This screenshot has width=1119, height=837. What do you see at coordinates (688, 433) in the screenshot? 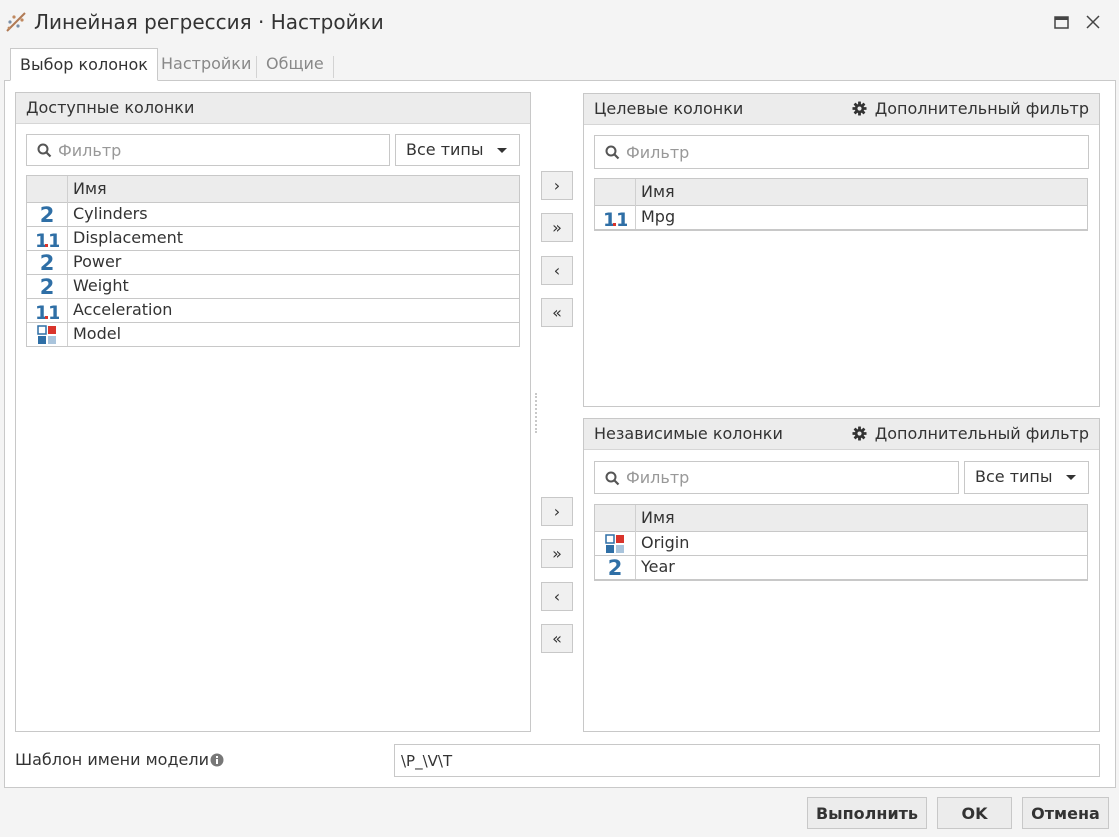
I see `panel-title: Независимые колонки` at bounding box center [688, 433].